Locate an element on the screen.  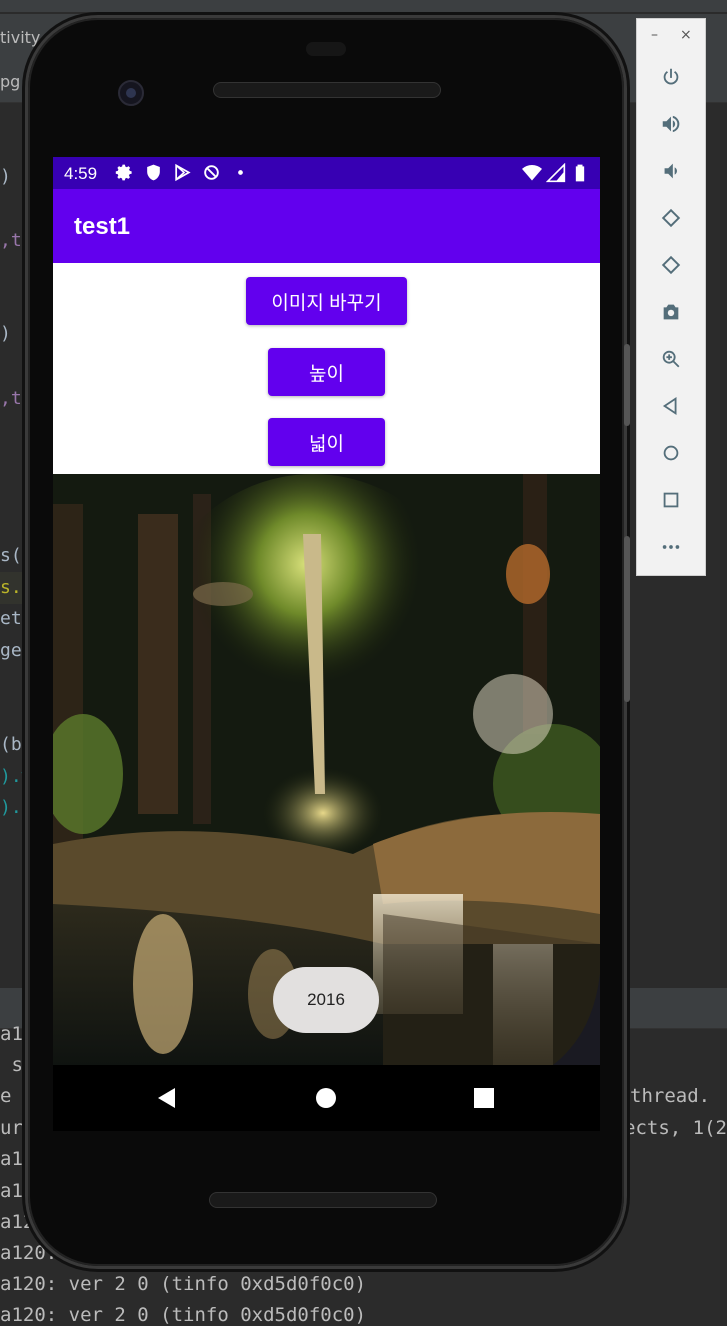
overview-icon is located at coordinates (671, 500).